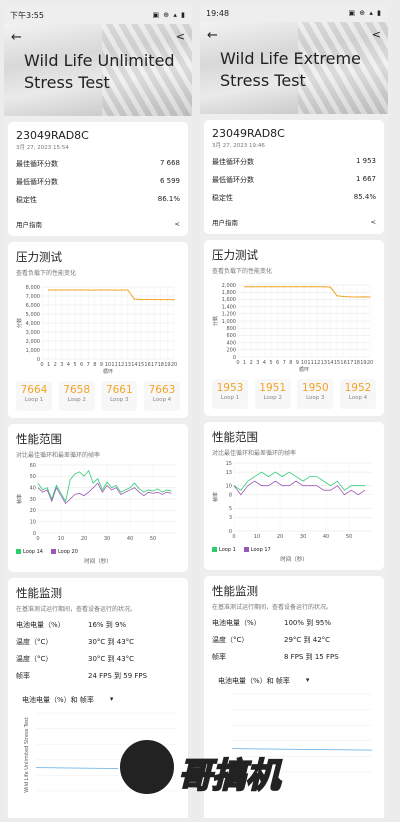 The height and width of the screenshot is (822, 400). Describe the element at coordinates (231, 351) in the screenshot. I see `y-tick-label: 200` at that location.